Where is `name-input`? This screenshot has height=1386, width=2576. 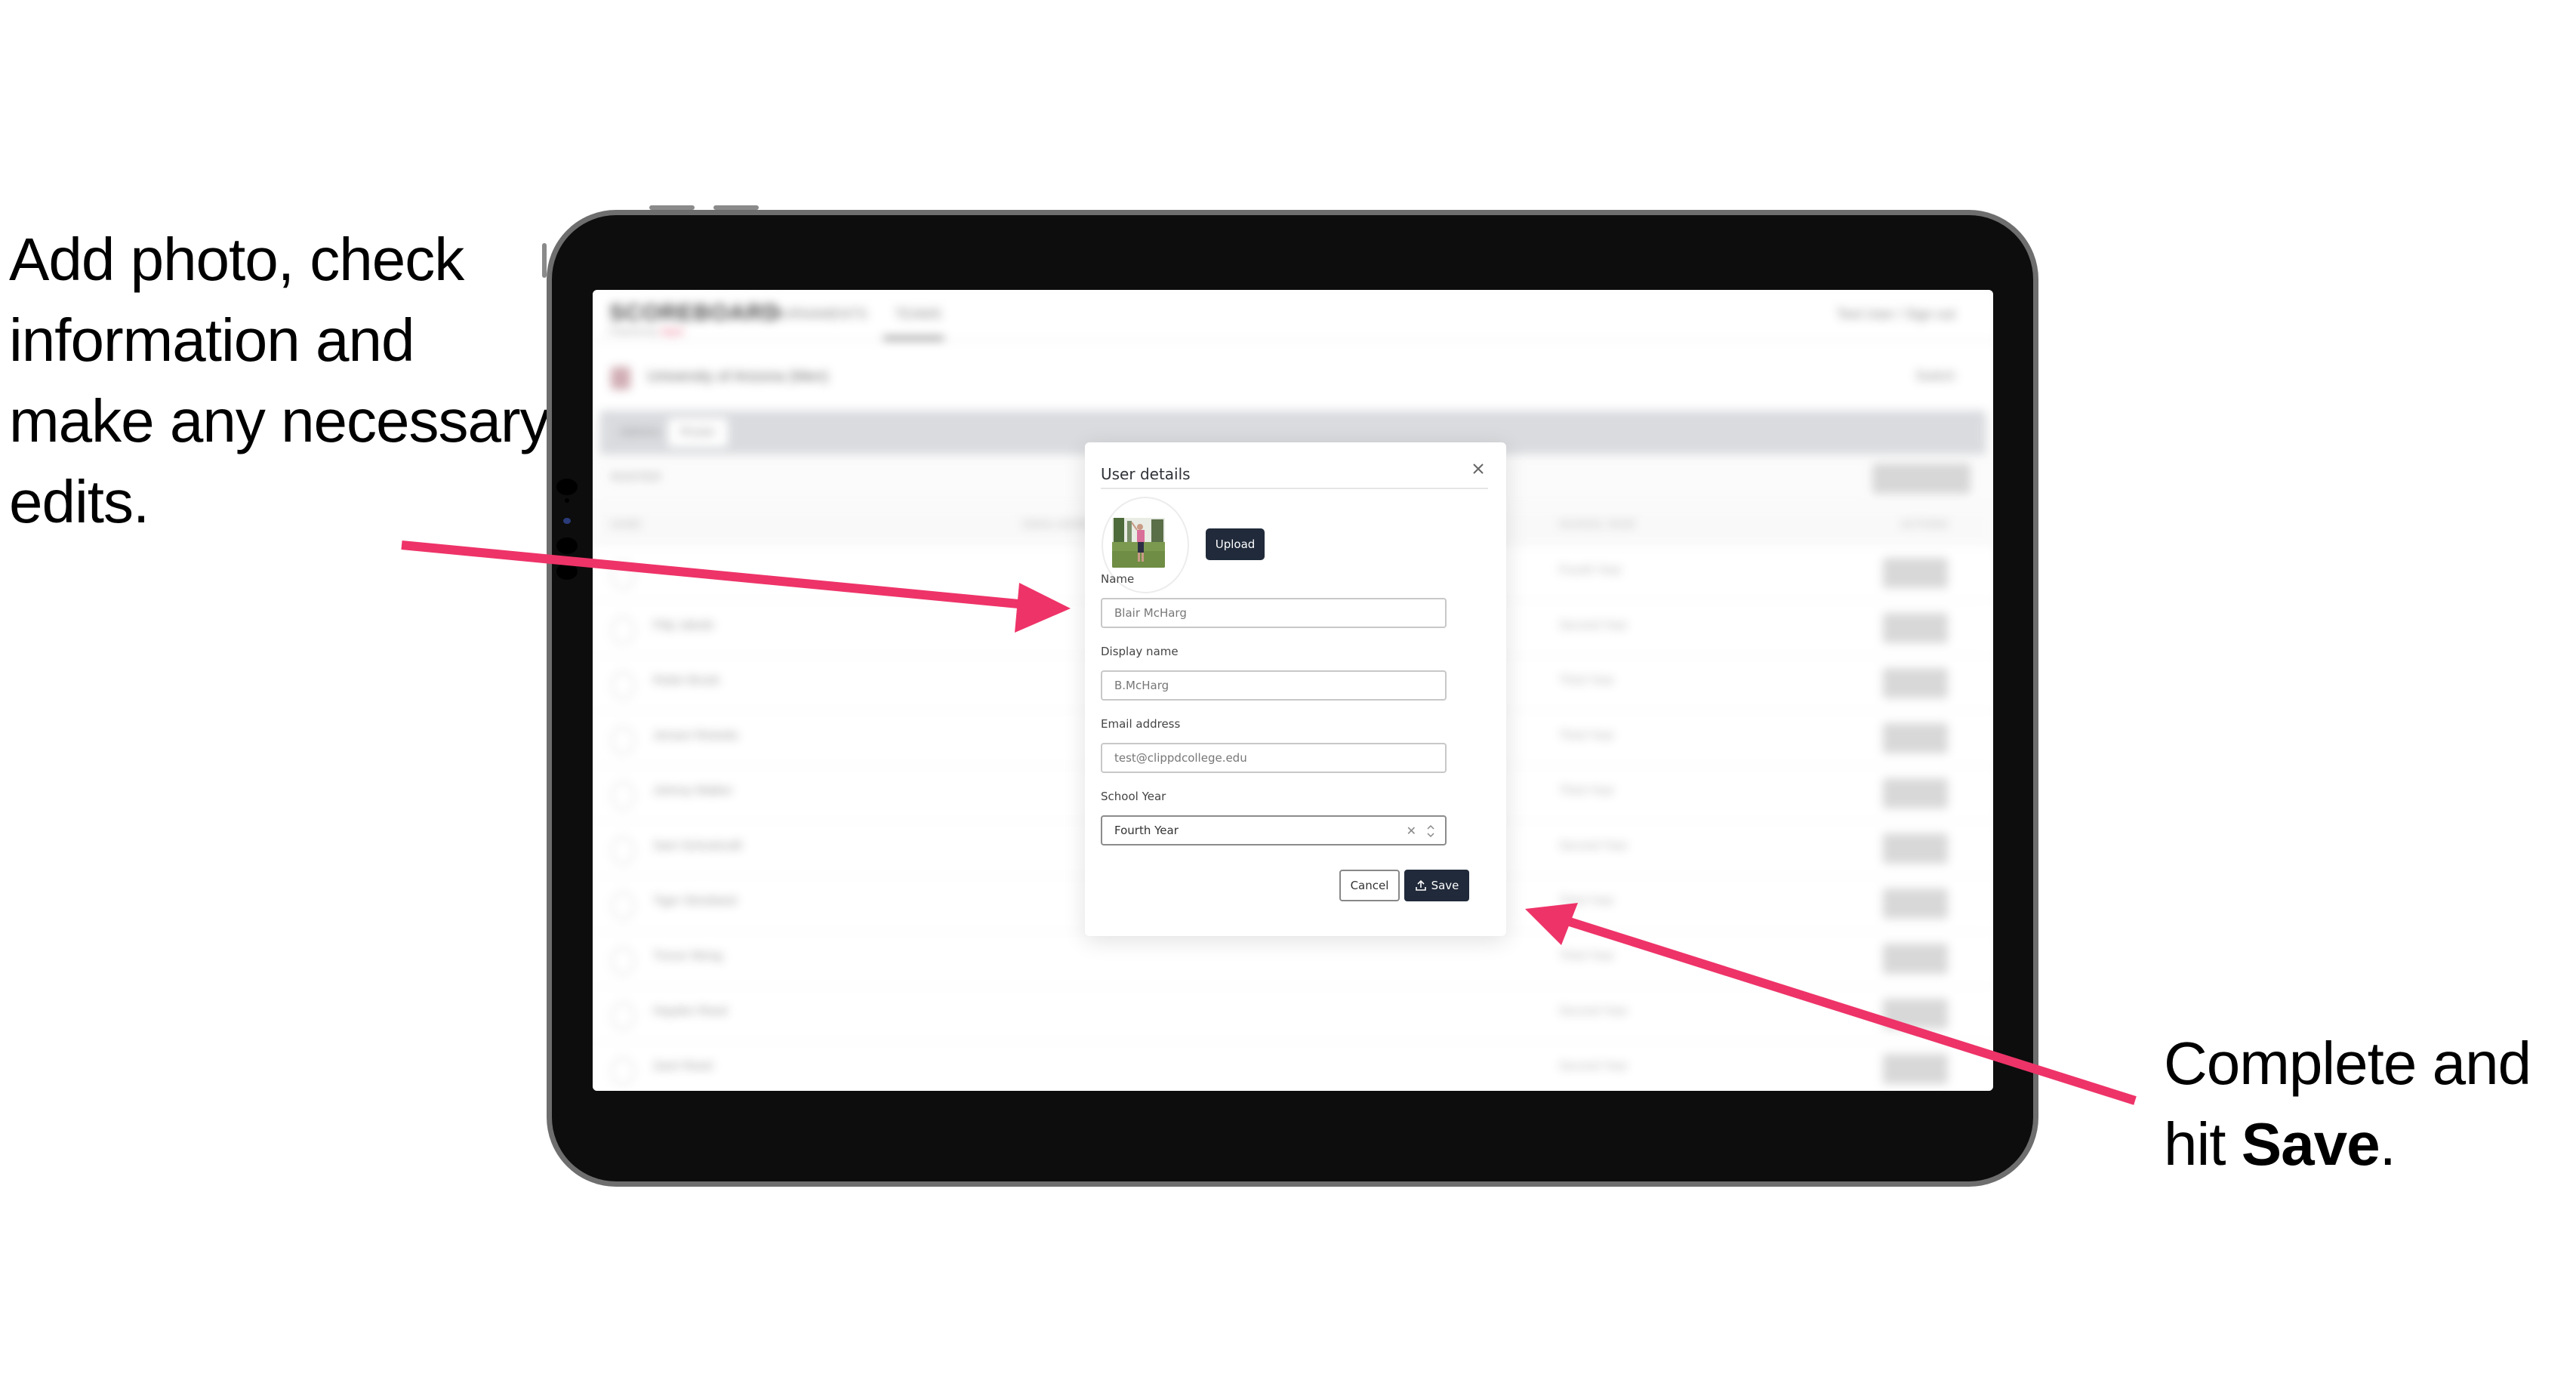
name-input is located at coordinates (1274, 613).